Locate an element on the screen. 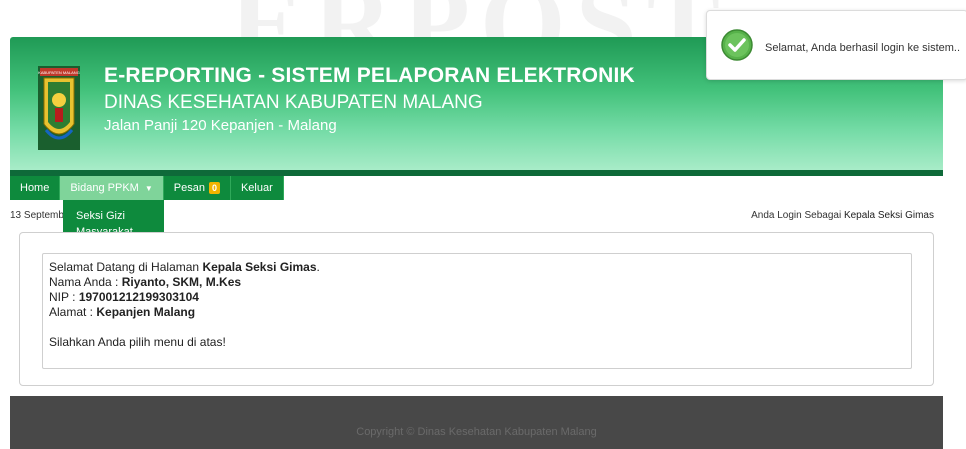 The width and height of the screenshot is (966, 449). login-success-toast: Selamat, Anda berhasil login ke sistem.. is located at coordinates (836, 45).